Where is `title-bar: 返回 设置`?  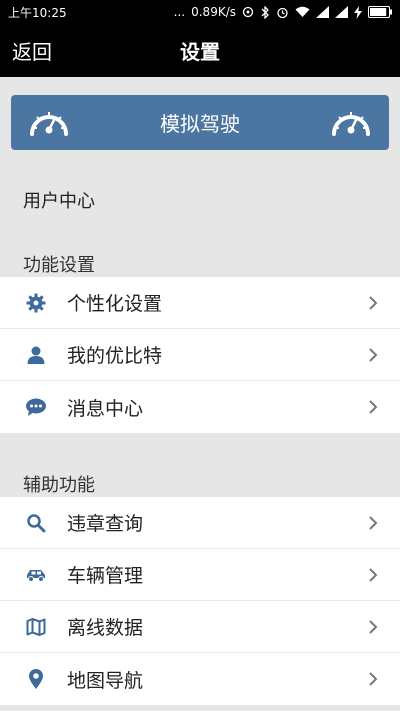
title-bar: 返回 设置 is located at coordinates (200, 50).